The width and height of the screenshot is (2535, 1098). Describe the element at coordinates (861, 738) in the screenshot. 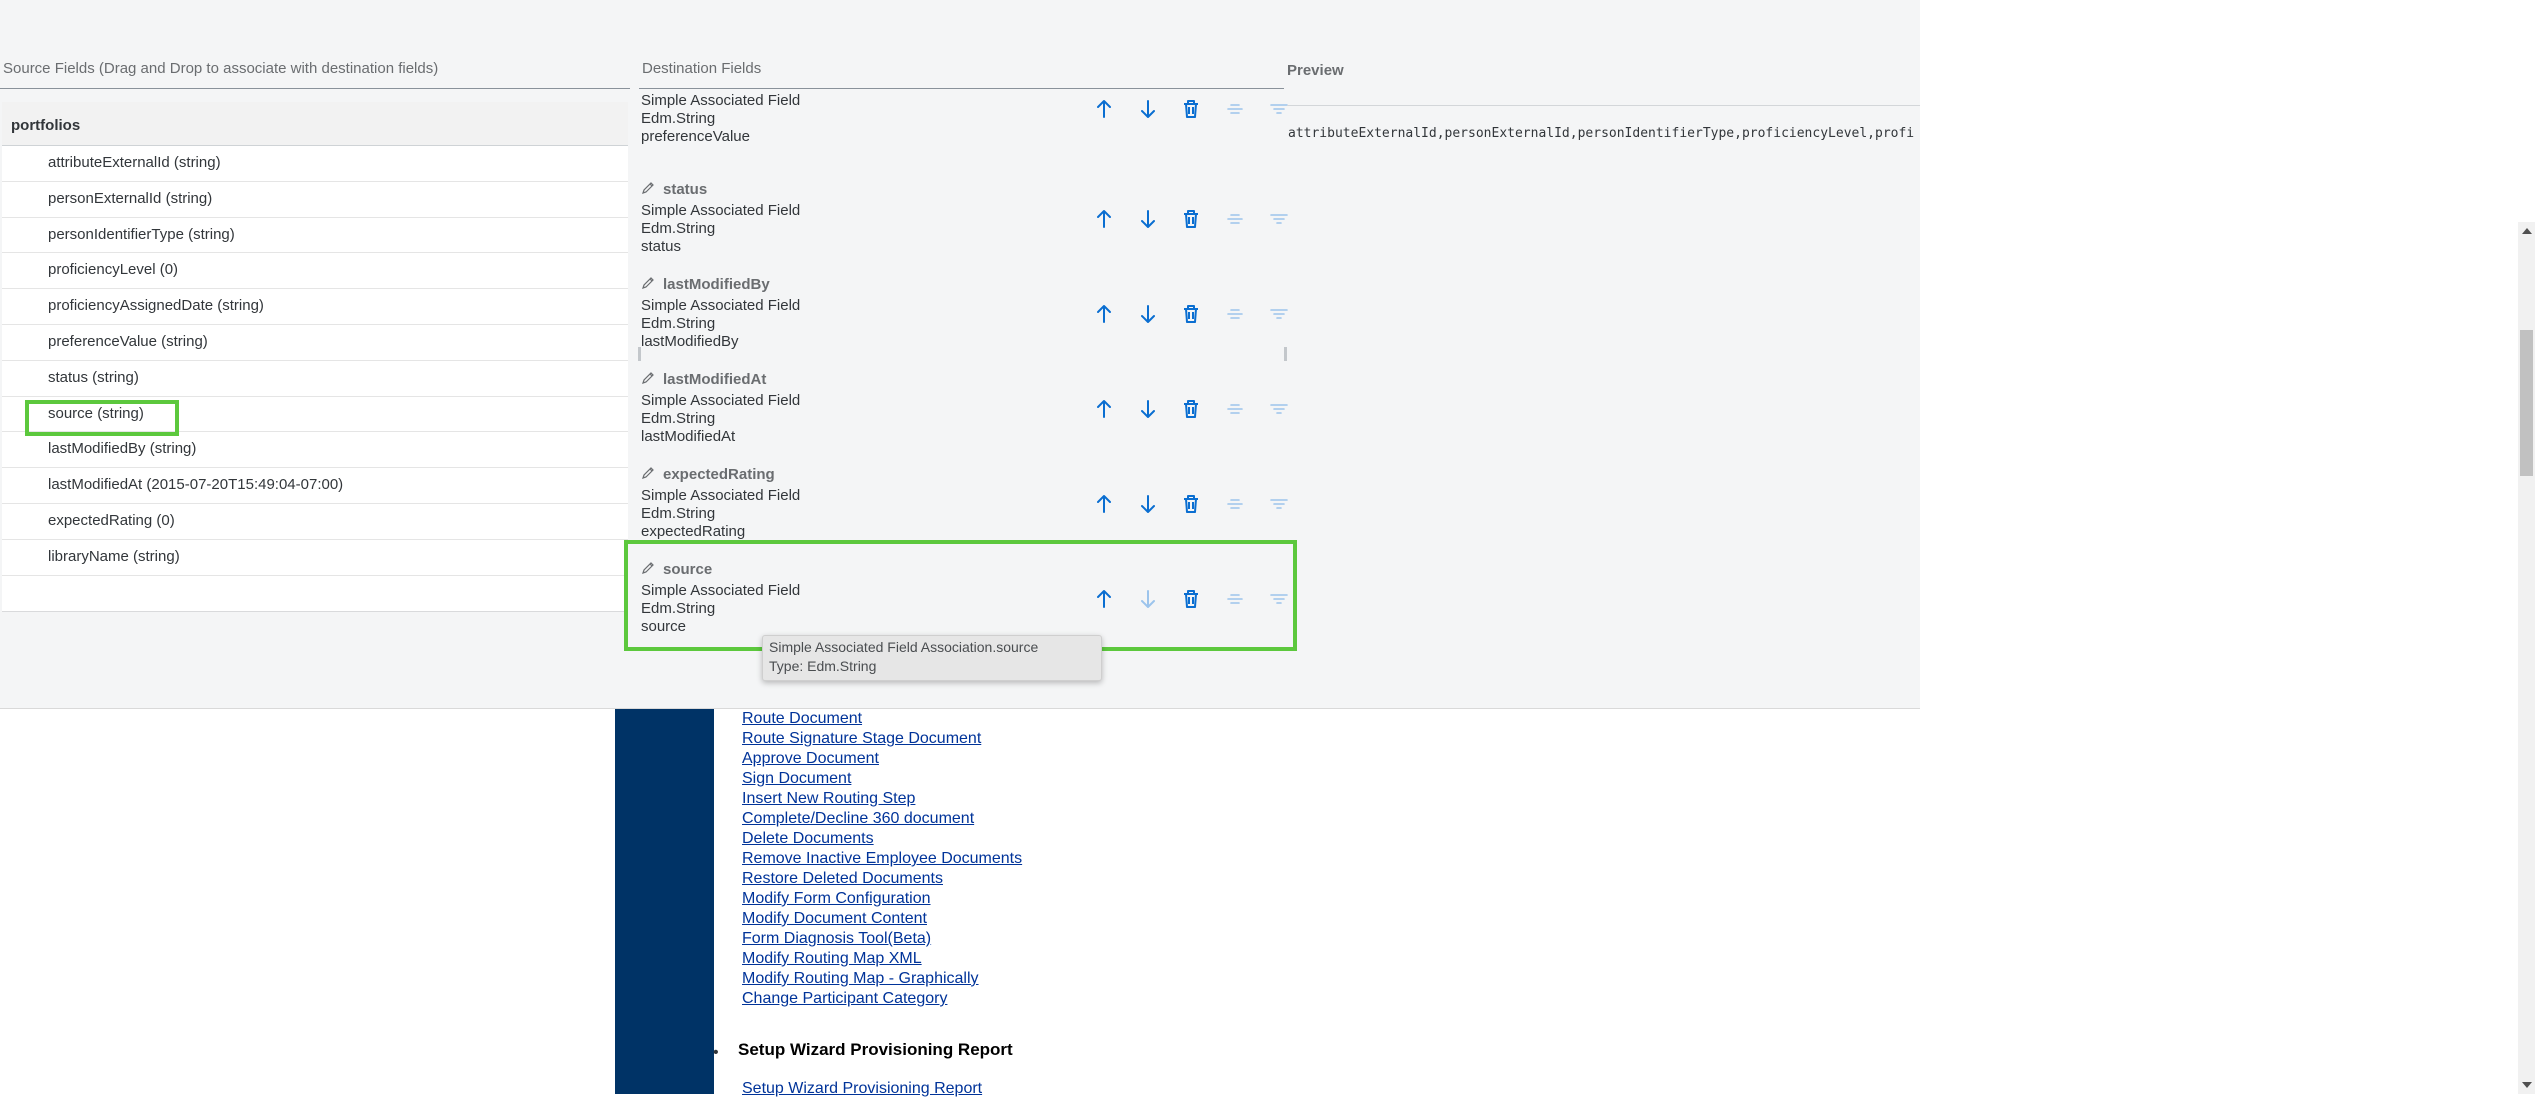

I see `legacy-link: Route Signature Stage Document` at that location.